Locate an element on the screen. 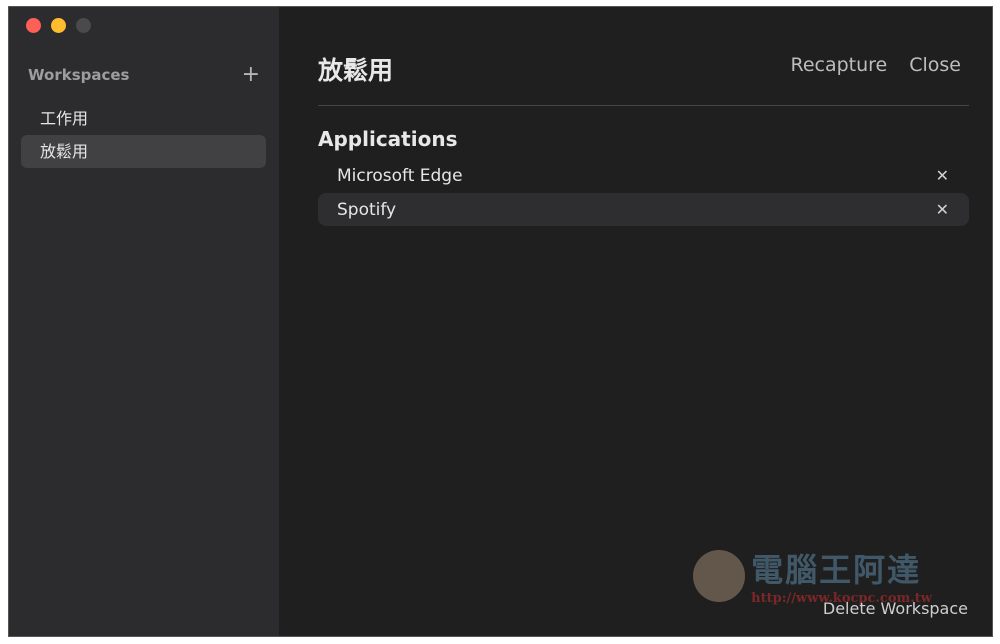 This screenshot has width=1000, height=644. close-button: Close is located at coordinates (935, 65).